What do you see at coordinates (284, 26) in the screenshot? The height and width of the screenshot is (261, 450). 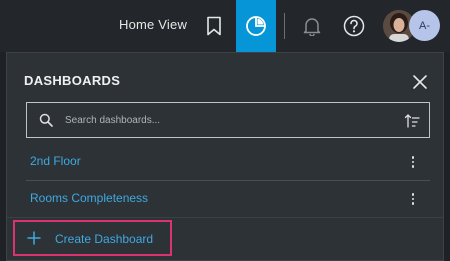 I see `toolbar-divider` at bounding box center [284, 26].